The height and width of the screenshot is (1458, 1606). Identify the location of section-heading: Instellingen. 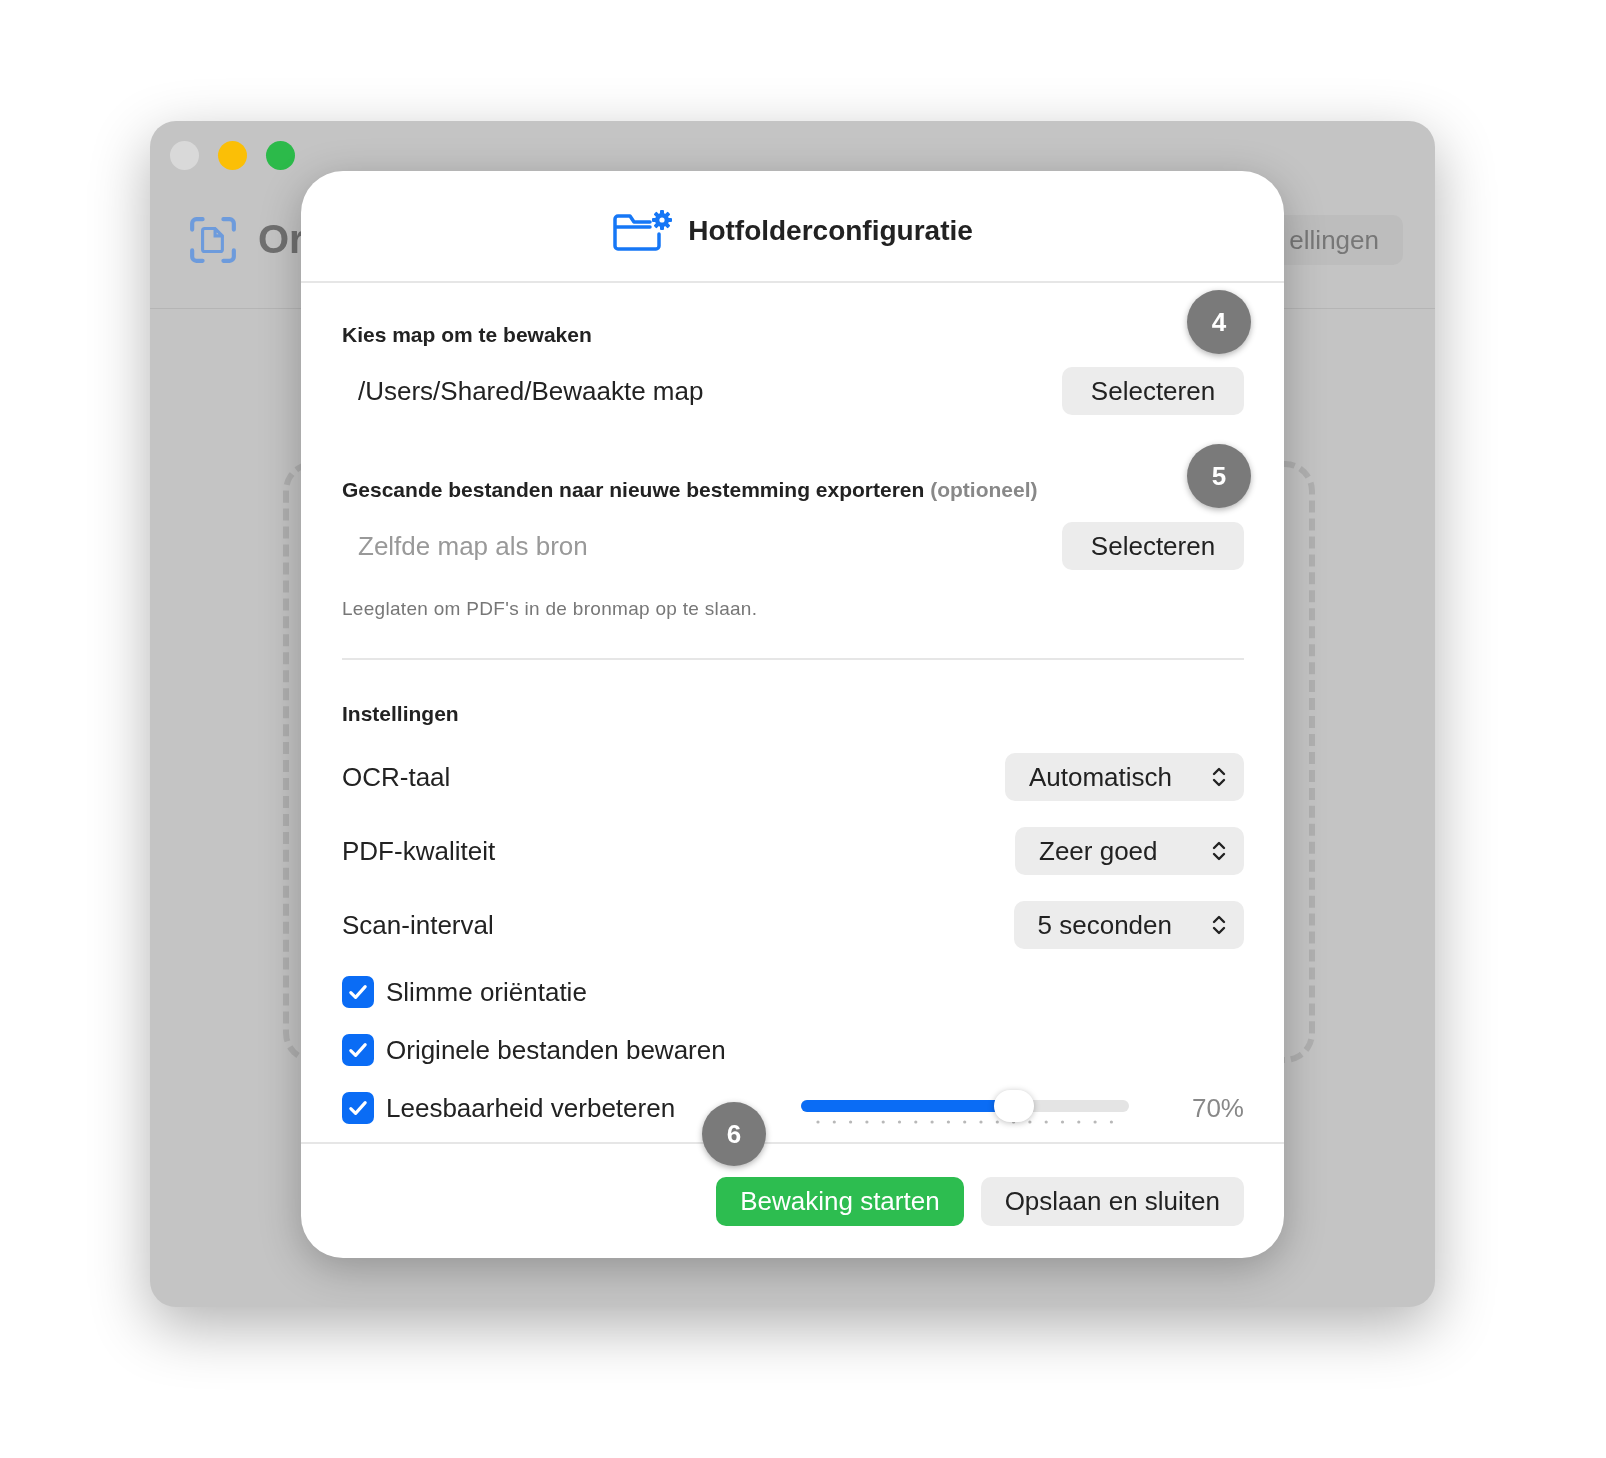
(400, 714).